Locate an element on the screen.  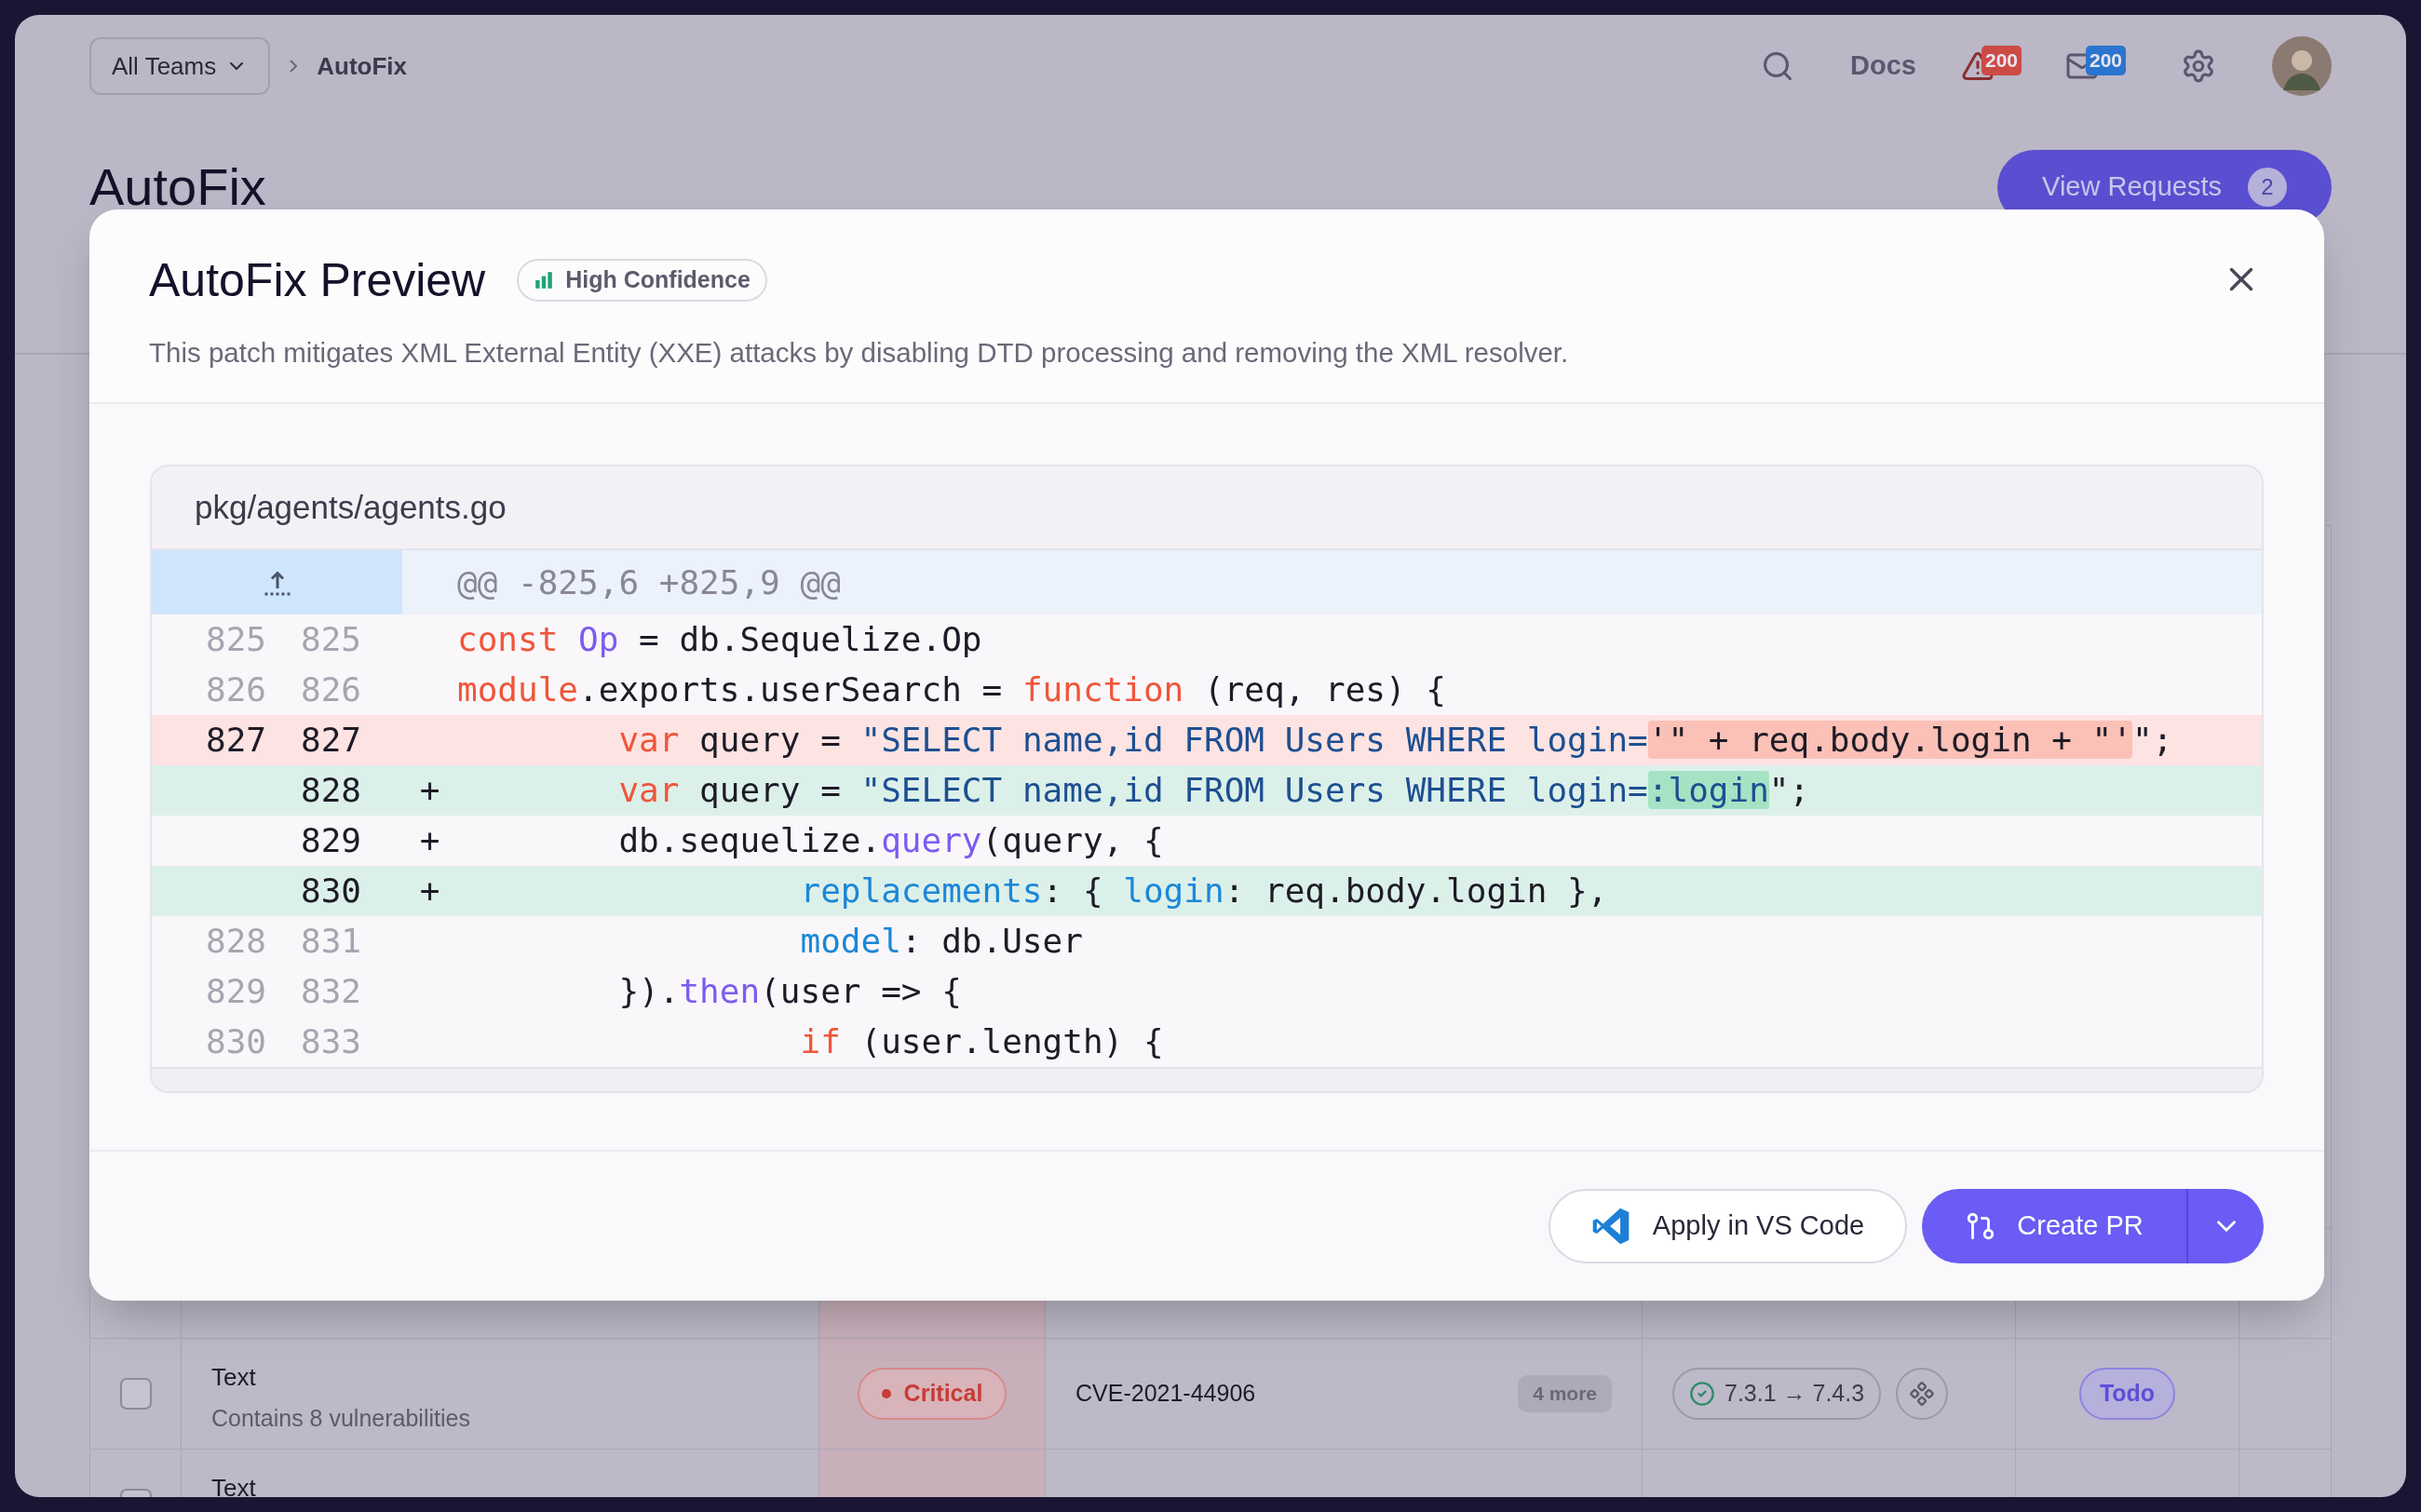
code-line: module.exports.userSearch = function (req, res) { is located at coordinates (952, 689).